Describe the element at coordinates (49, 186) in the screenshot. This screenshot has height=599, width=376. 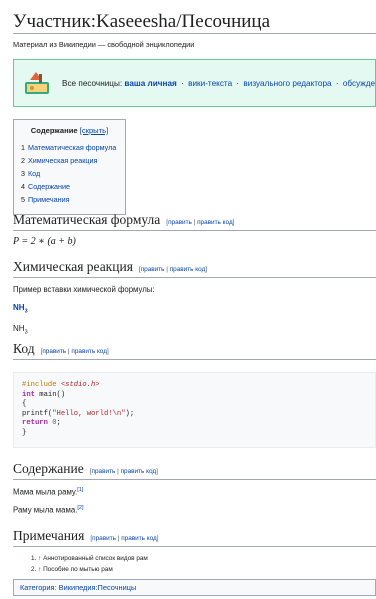
I see `toc-item-link: Содержание` at that location.